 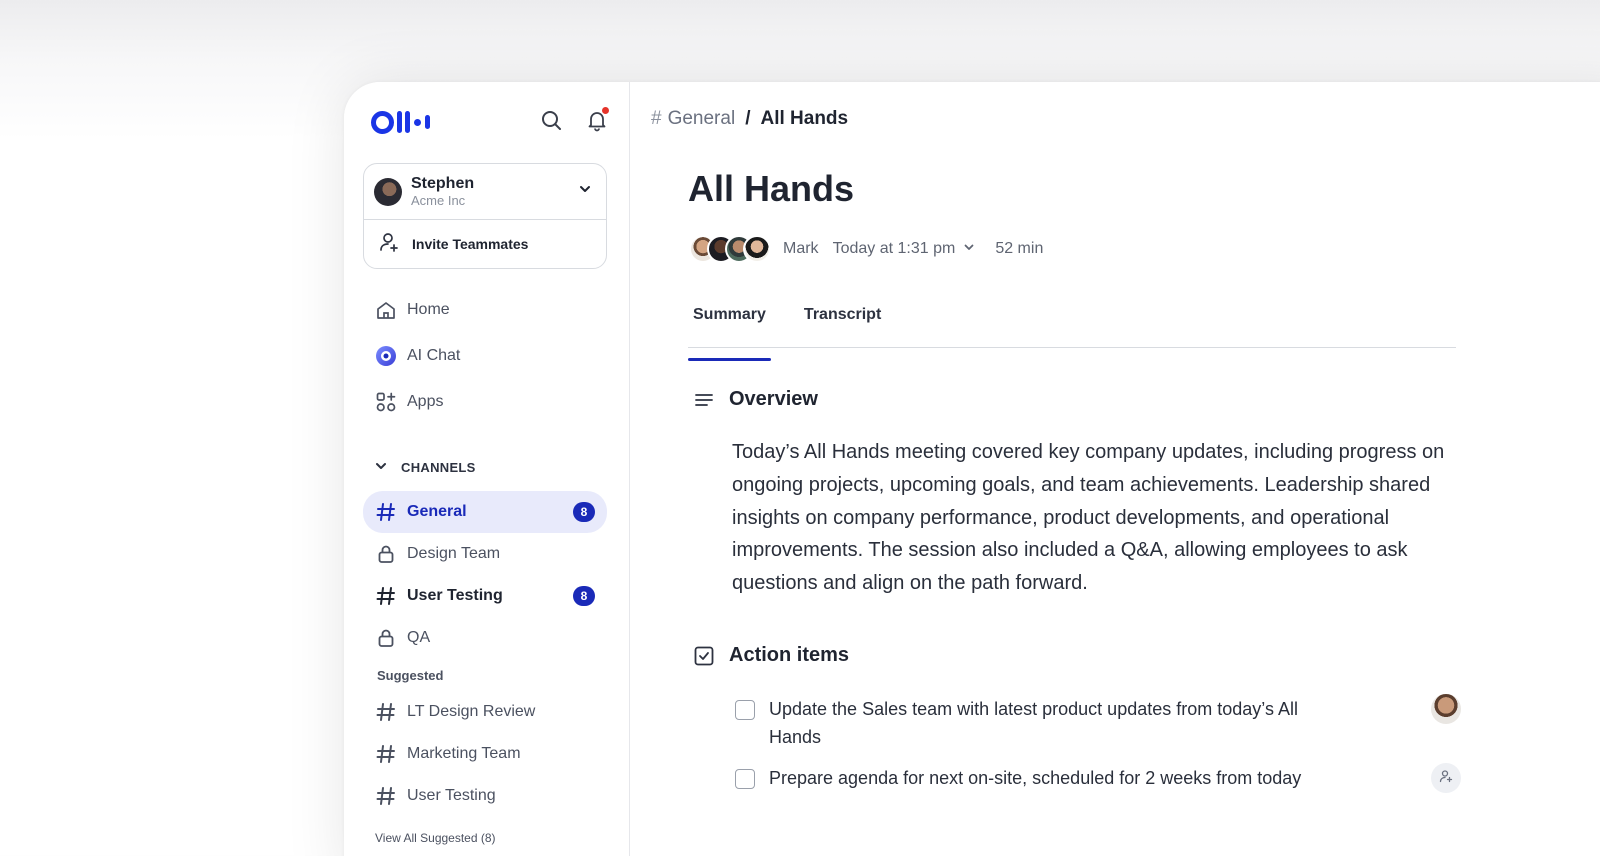 What do you see at coordinates (419, 637) in the screenshot?
I see `channel-label: QA` at bounding box center [419, 637].